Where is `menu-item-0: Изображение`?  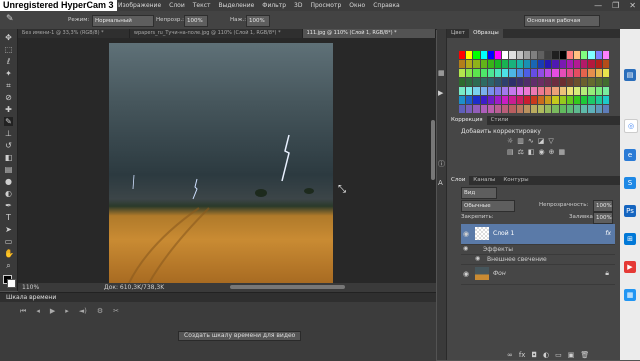 menu-item-0: Изображение is located at coordinates (139, 5).